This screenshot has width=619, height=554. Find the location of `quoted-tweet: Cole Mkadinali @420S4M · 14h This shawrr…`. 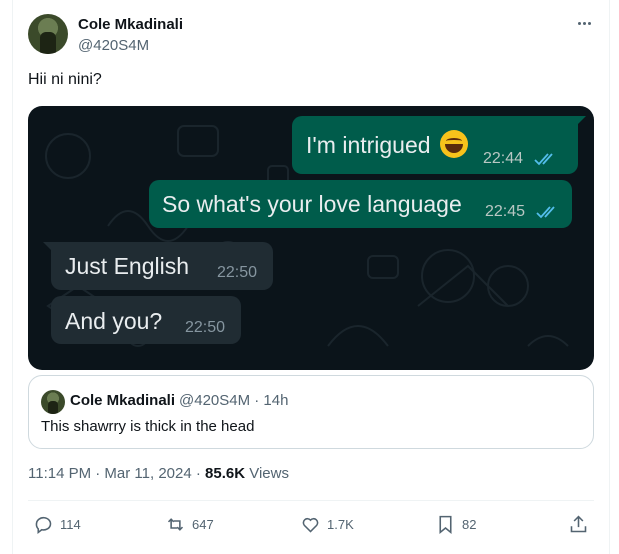

quoted-tweet: Cole Mkadinali @420S4M · 14h This shawrr… is located at coordinates (311, 412).